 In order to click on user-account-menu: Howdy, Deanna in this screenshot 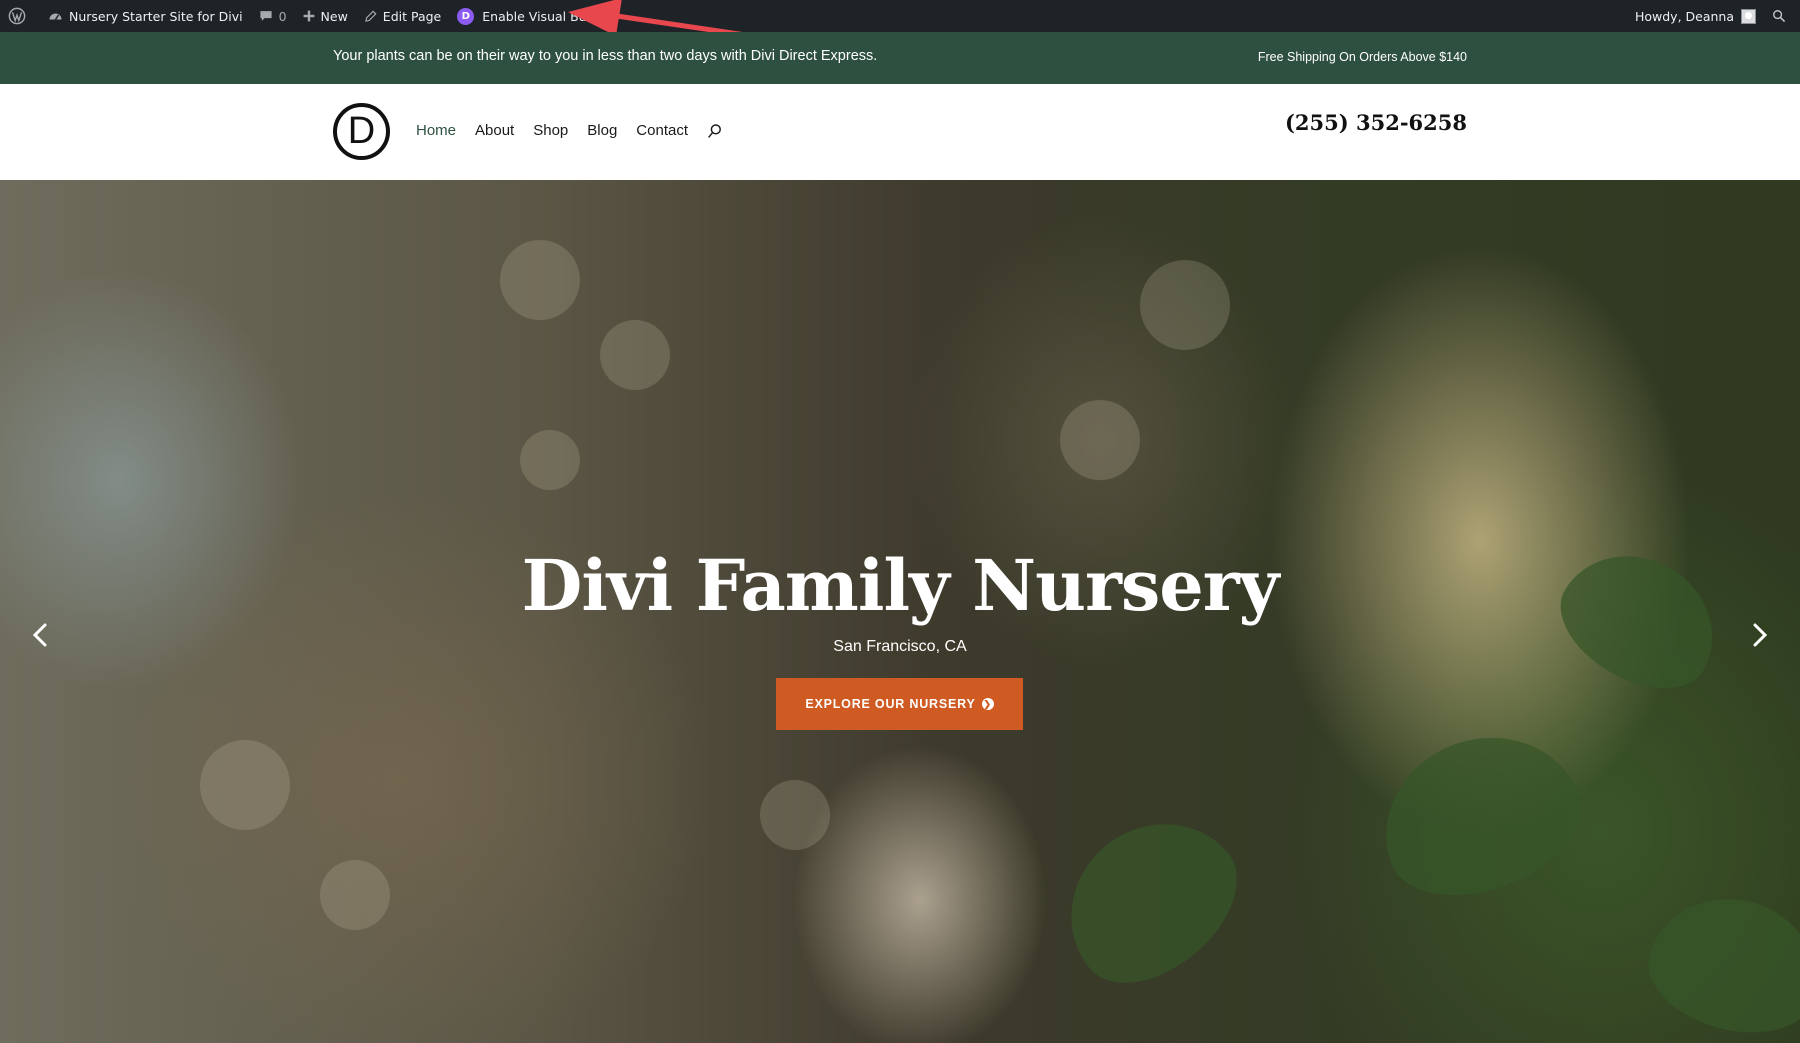, I will do `click(1695, 16)`.